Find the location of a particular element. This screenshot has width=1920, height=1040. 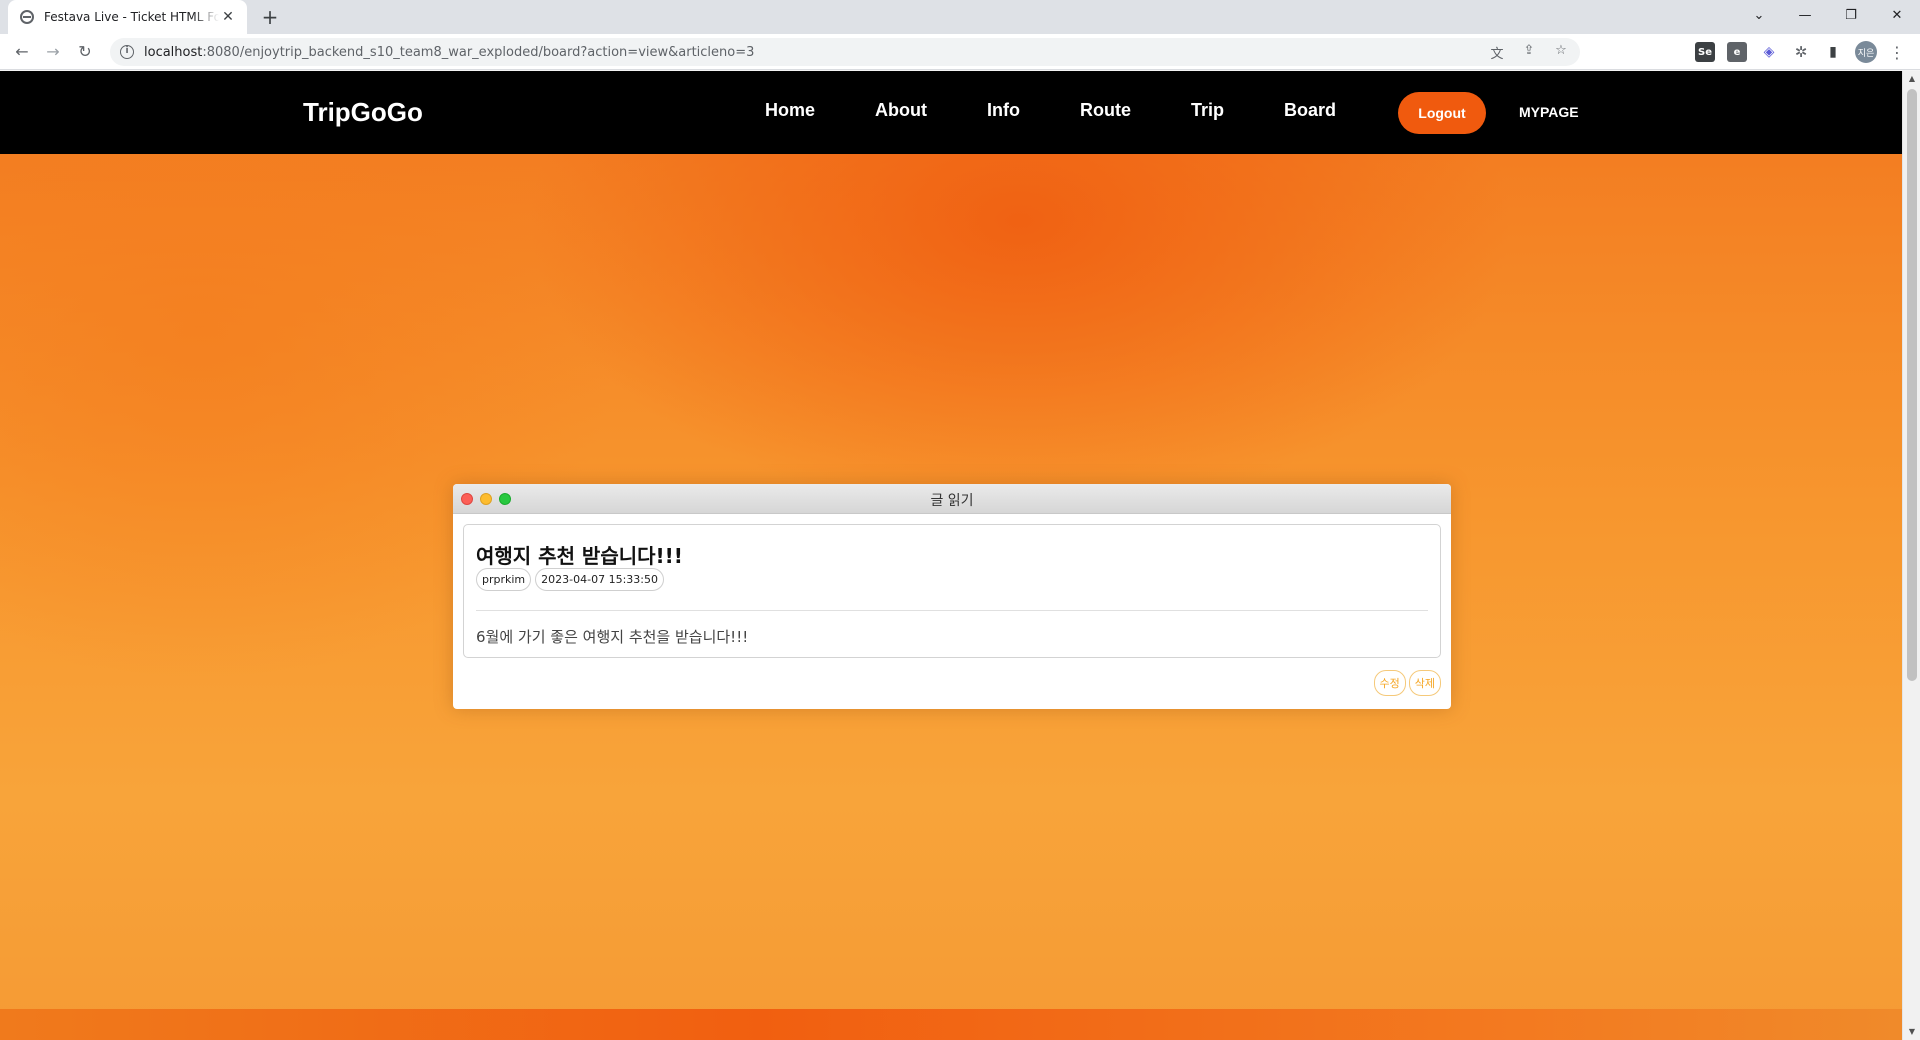

extensions-area: Se e ◈ ✲ ▮ 지은 ⋮ is located at coordinates (1800, 52).